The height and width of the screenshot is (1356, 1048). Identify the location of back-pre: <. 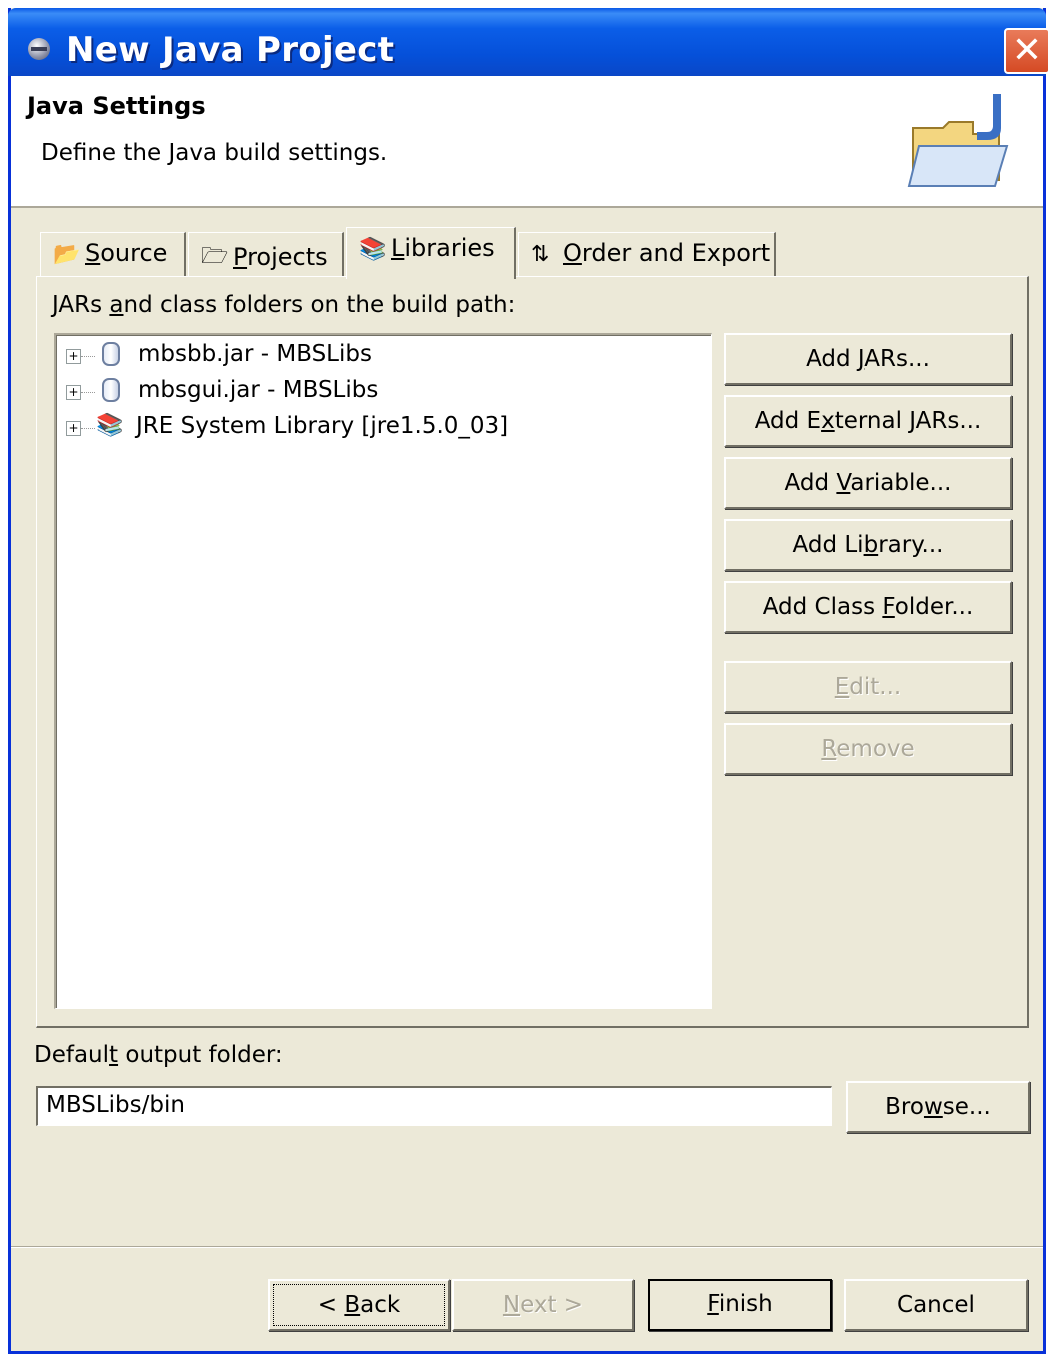
(331, 1305).